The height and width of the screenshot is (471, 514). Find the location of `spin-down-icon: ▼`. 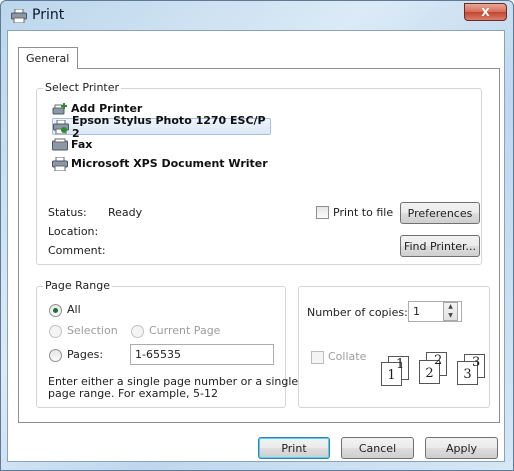

spin-down-icon: ▼ is located at coordinates (450, 315).